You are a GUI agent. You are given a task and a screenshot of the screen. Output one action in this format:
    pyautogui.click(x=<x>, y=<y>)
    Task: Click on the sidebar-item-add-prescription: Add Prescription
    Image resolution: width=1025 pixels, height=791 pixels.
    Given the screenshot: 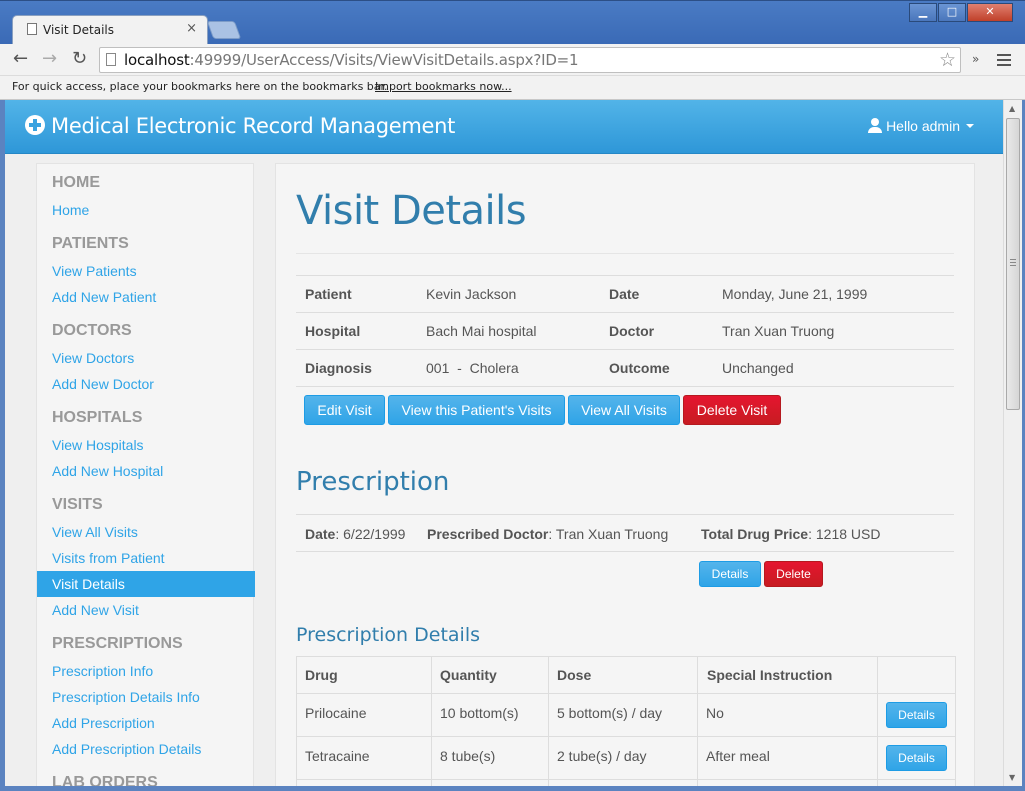 What is the action you would take?
    pyautogui.click(x=103, y=723)
    